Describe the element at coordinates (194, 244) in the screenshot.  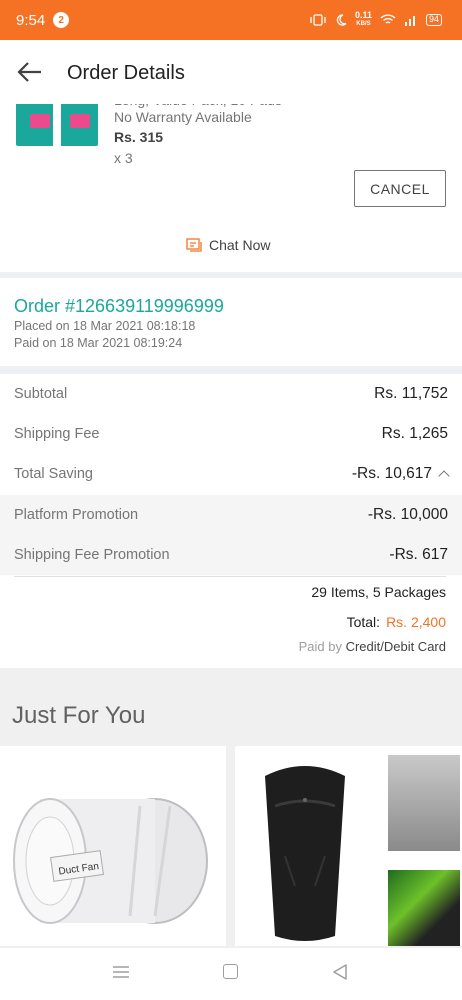
I see `chat-icon` at that location.